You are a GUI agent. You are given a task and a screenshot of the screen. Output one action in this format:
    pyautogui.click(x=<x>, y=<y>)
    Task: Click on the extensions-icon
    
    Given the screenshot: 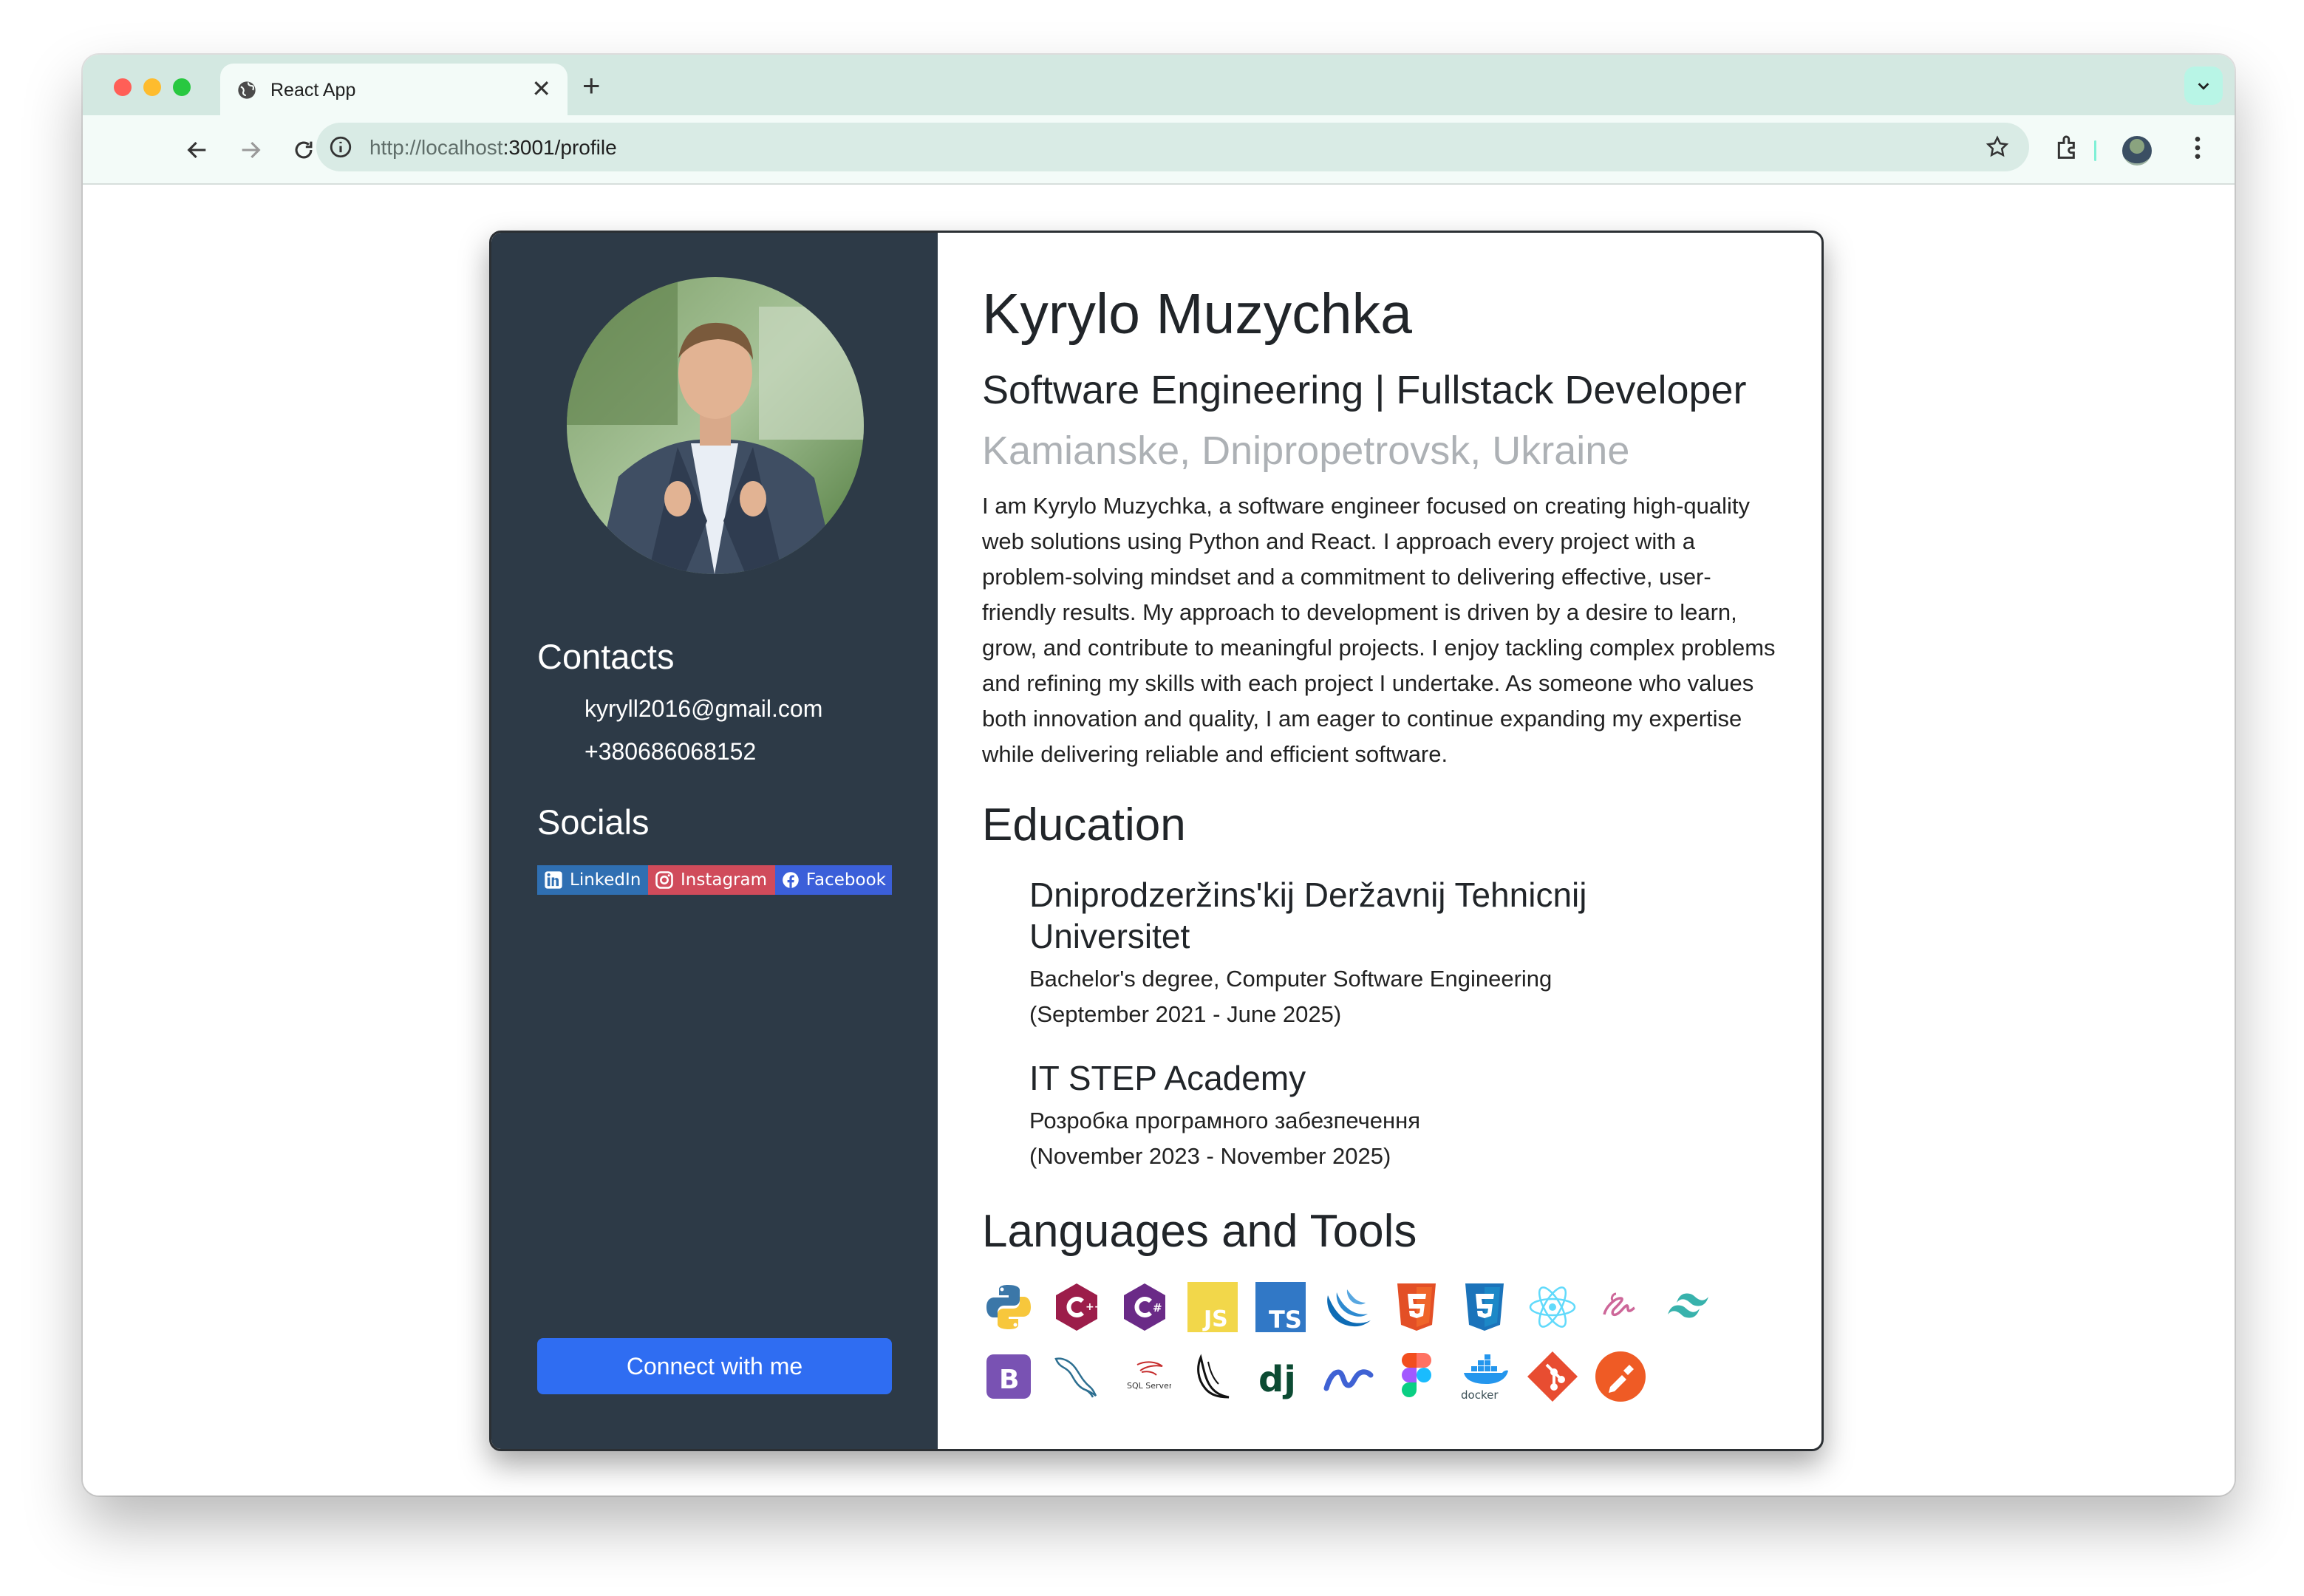 What is the action you would take?
    pyautogui.click(x=2067, y=148)
    